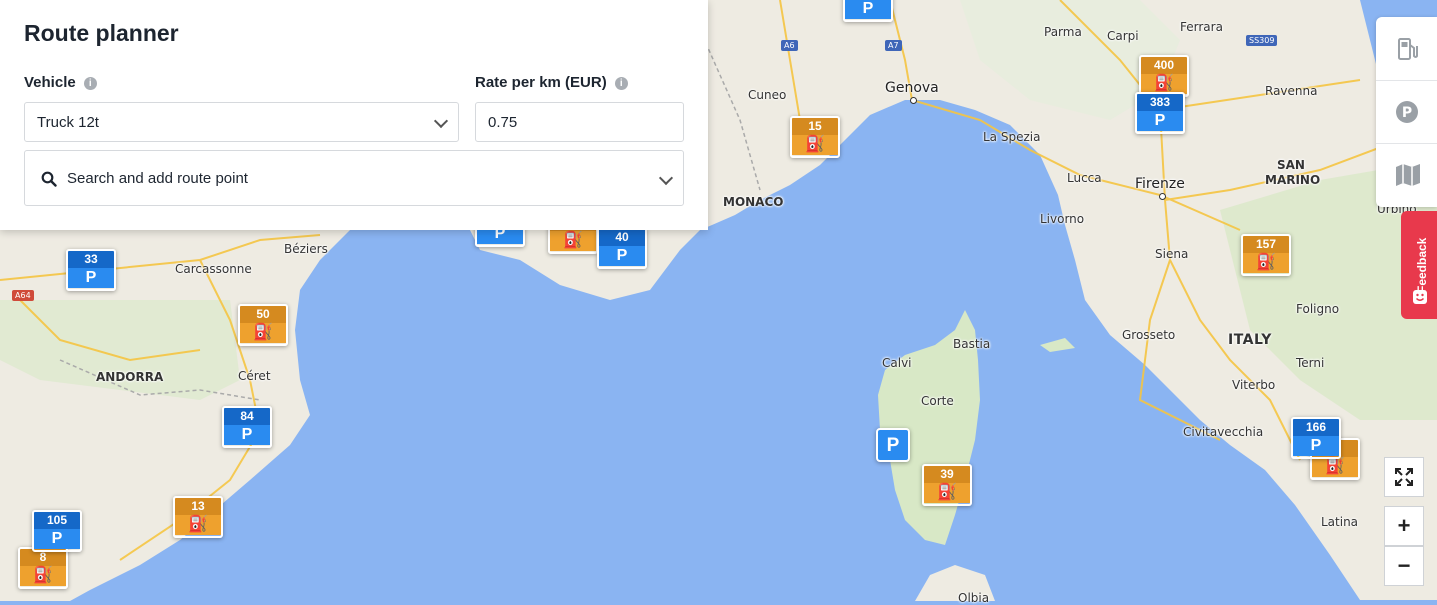 The image size is (1437, 605). What do you see at coordinates (947, 474) in the screenshot?
I see `marker-count: 39` at bounding box center [947, 474].